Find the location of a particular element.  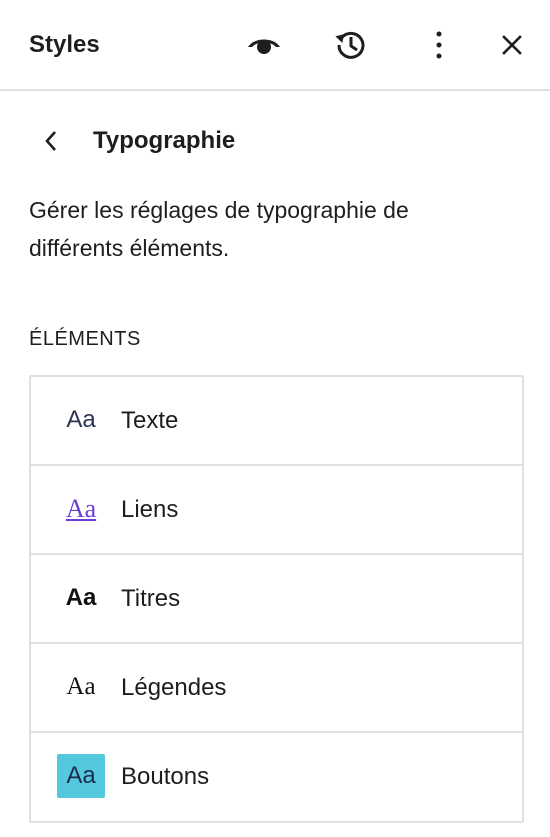

more-vertical-icon is located at coordinates (439, 45).